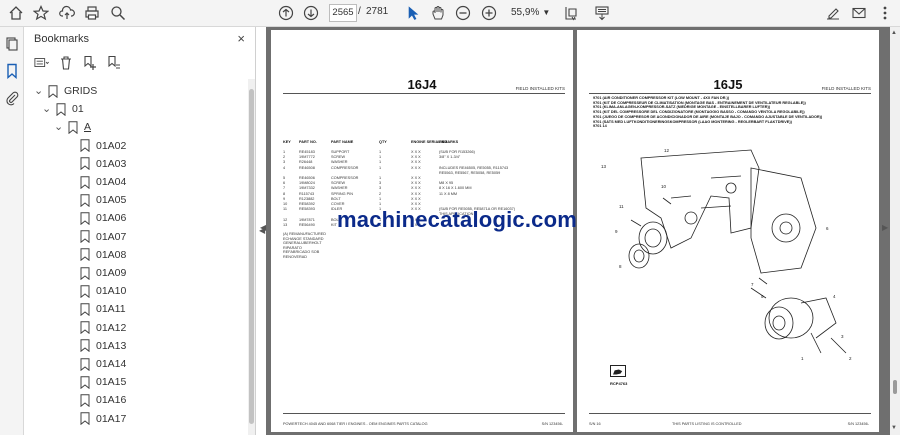 The image size is (900, 435). Describe the element at coordinates (241, 38) in the screenshot. I see `close-icon: ×` at that location.